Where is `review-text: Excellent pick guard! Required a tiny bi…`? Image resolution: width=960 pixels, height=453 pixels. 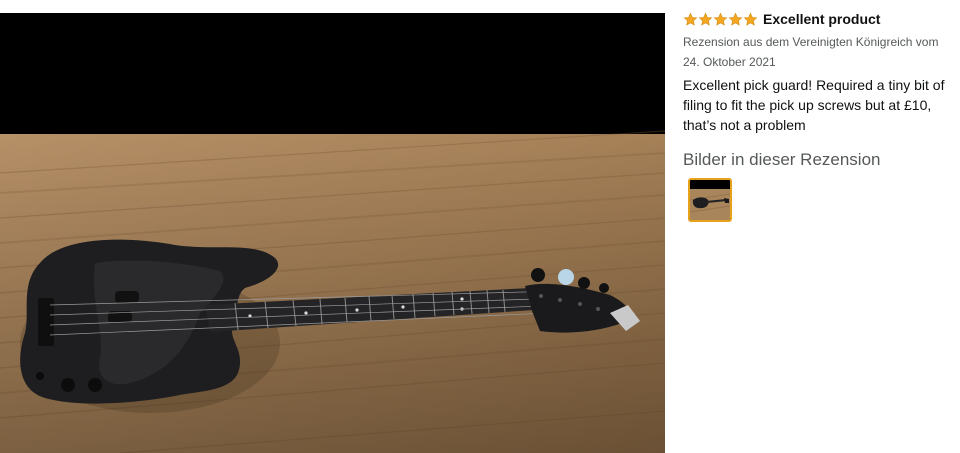 review-text: Excellent pick guard! Required a tiny bi… is located at coordinates (814, 105).